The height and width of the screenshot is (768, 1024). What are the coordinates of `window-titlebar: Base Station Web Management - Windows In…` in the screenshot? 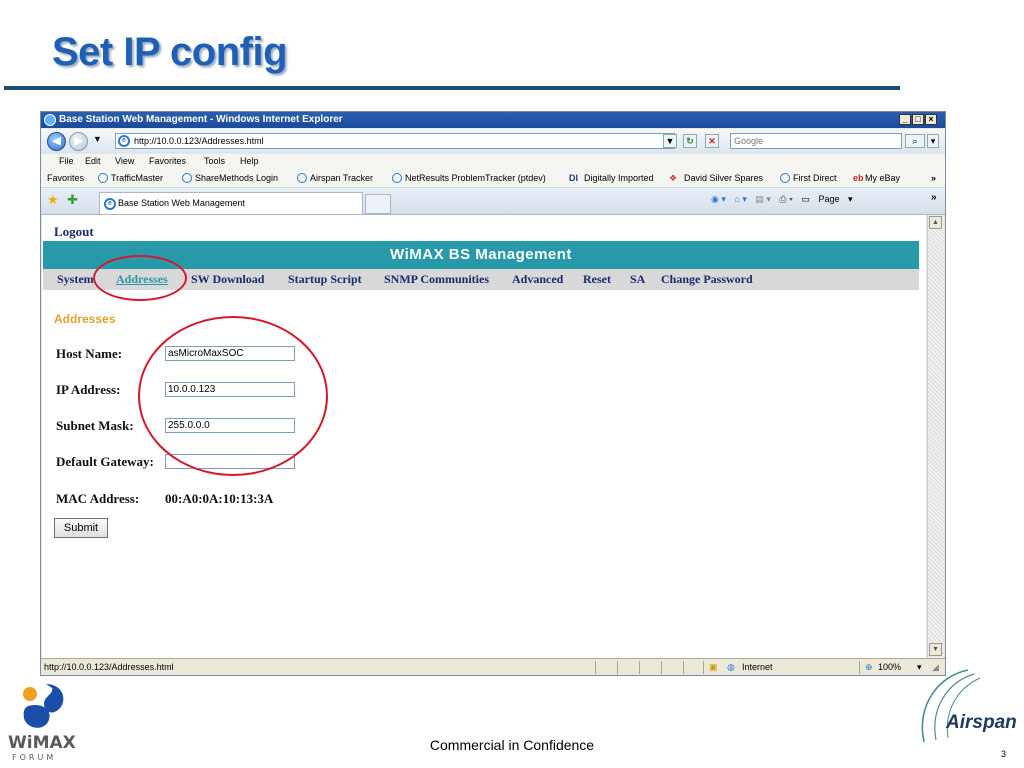 It's located at (493, 120).